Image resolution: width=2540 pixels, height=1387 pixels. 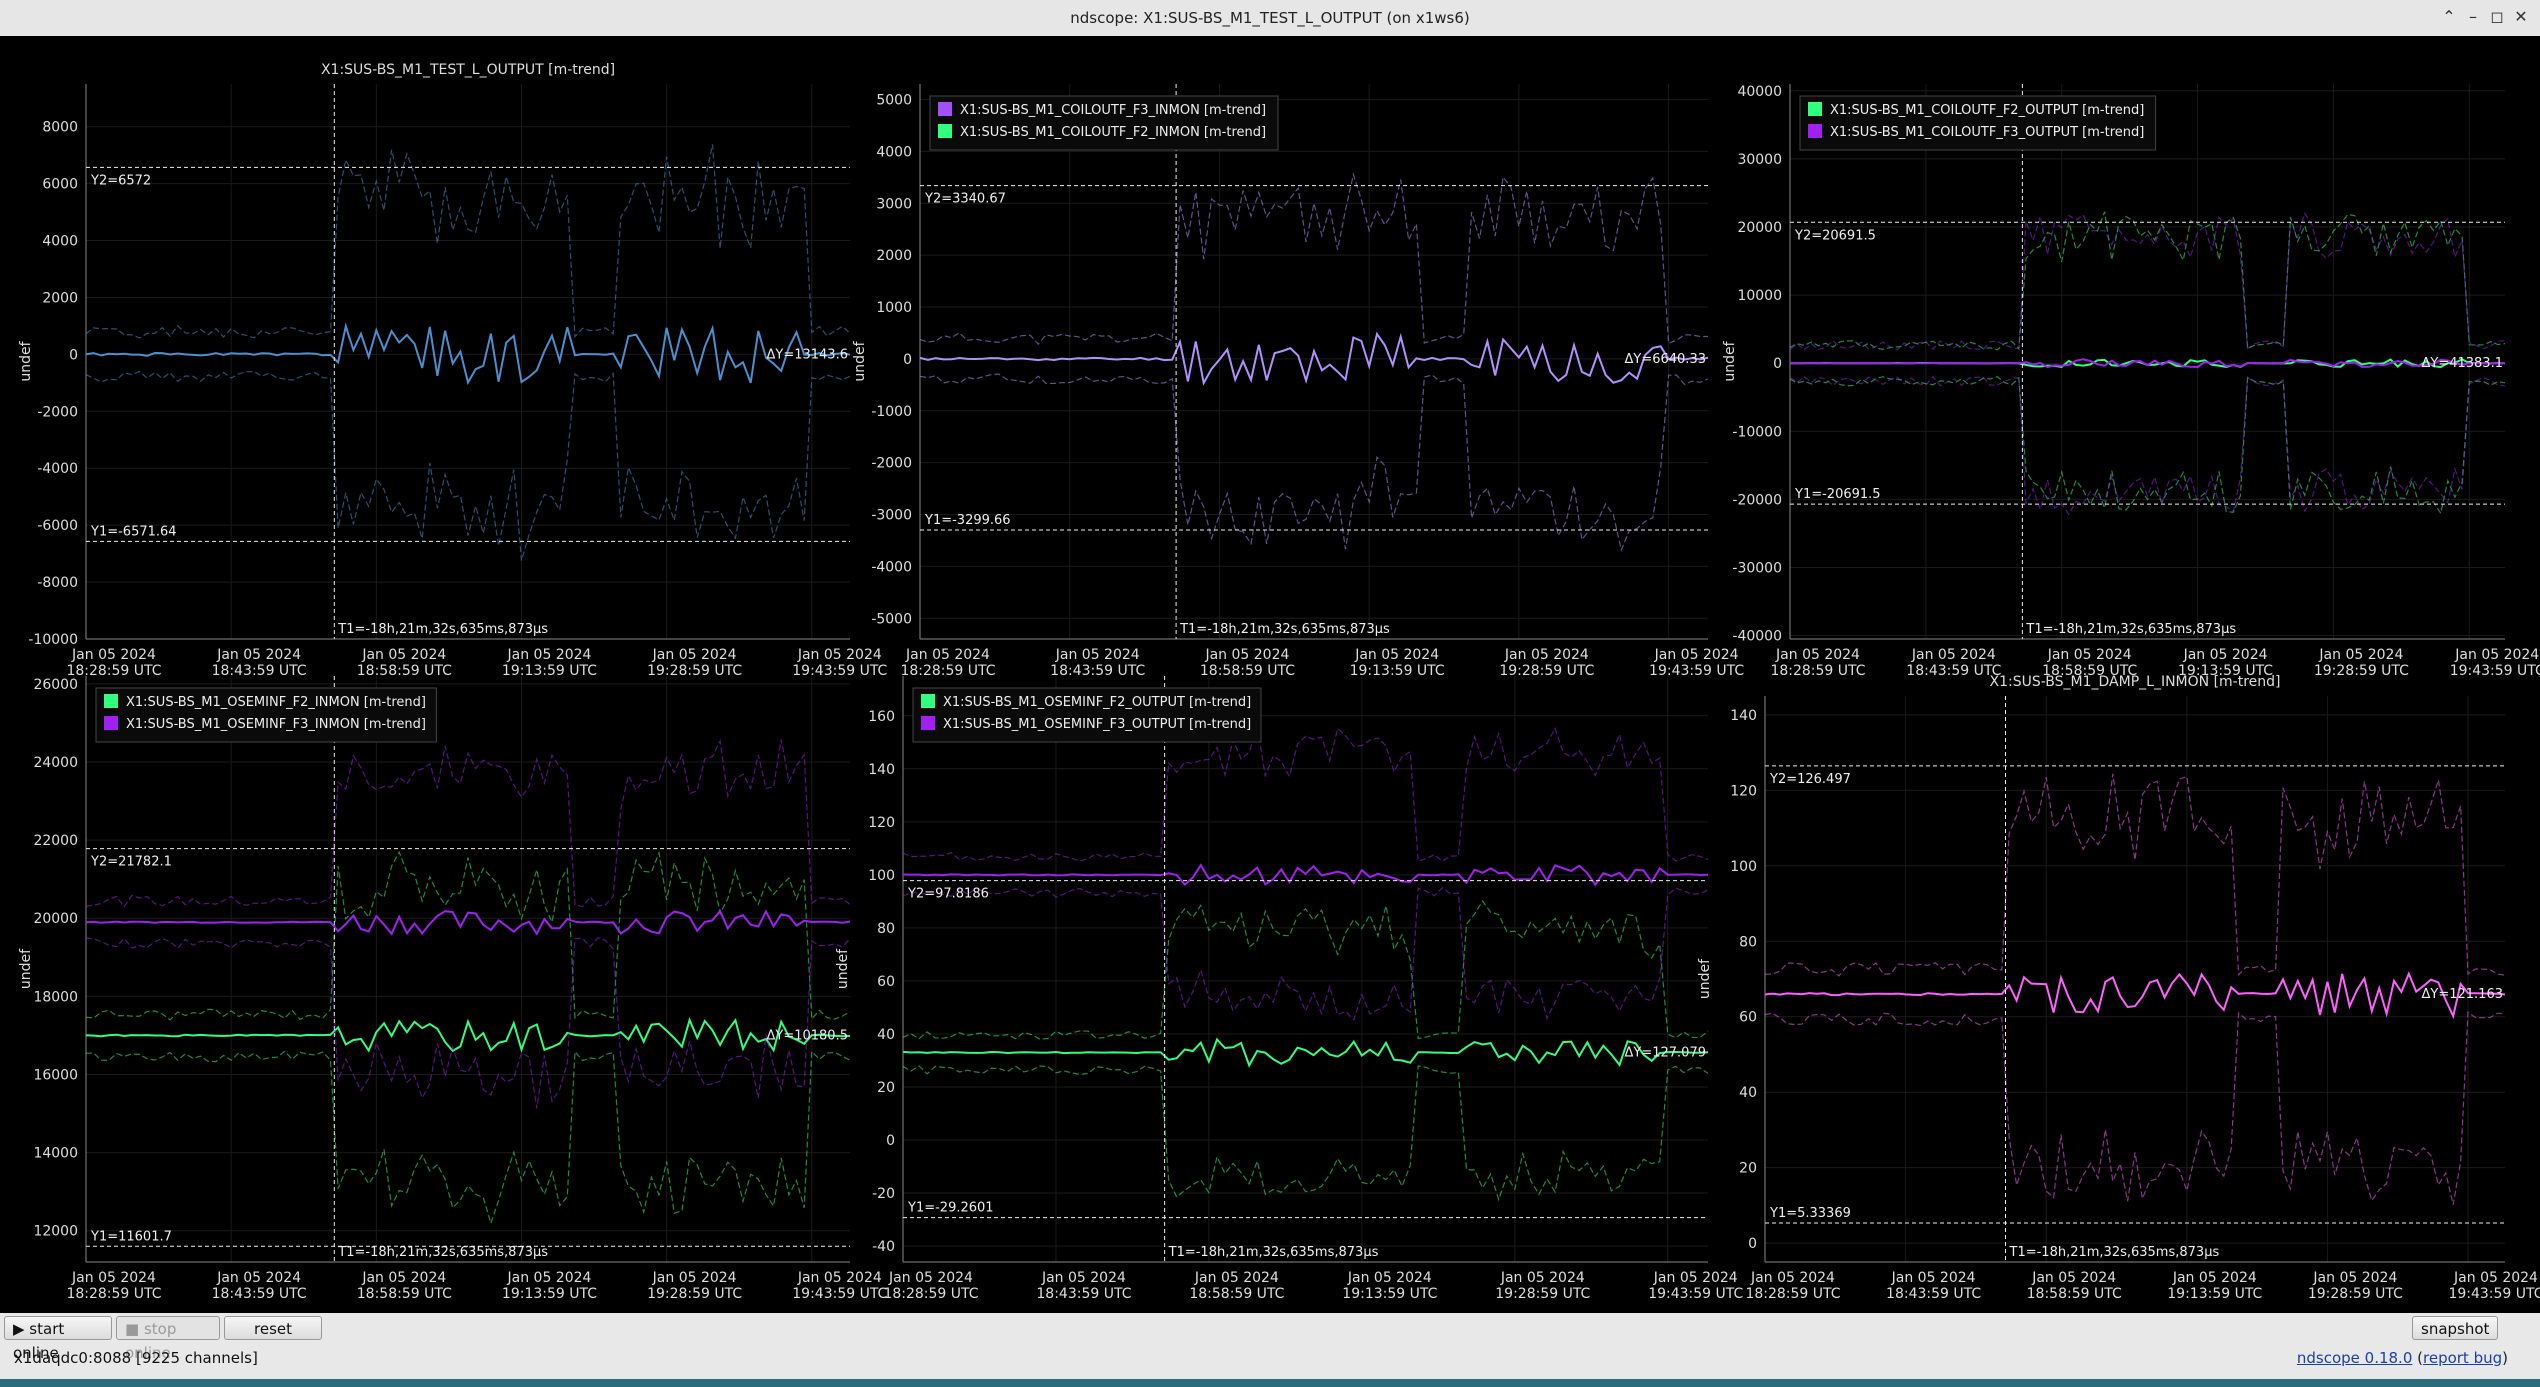 I want to click on y-tick-label: -20000, so click(x=1757, y=500).